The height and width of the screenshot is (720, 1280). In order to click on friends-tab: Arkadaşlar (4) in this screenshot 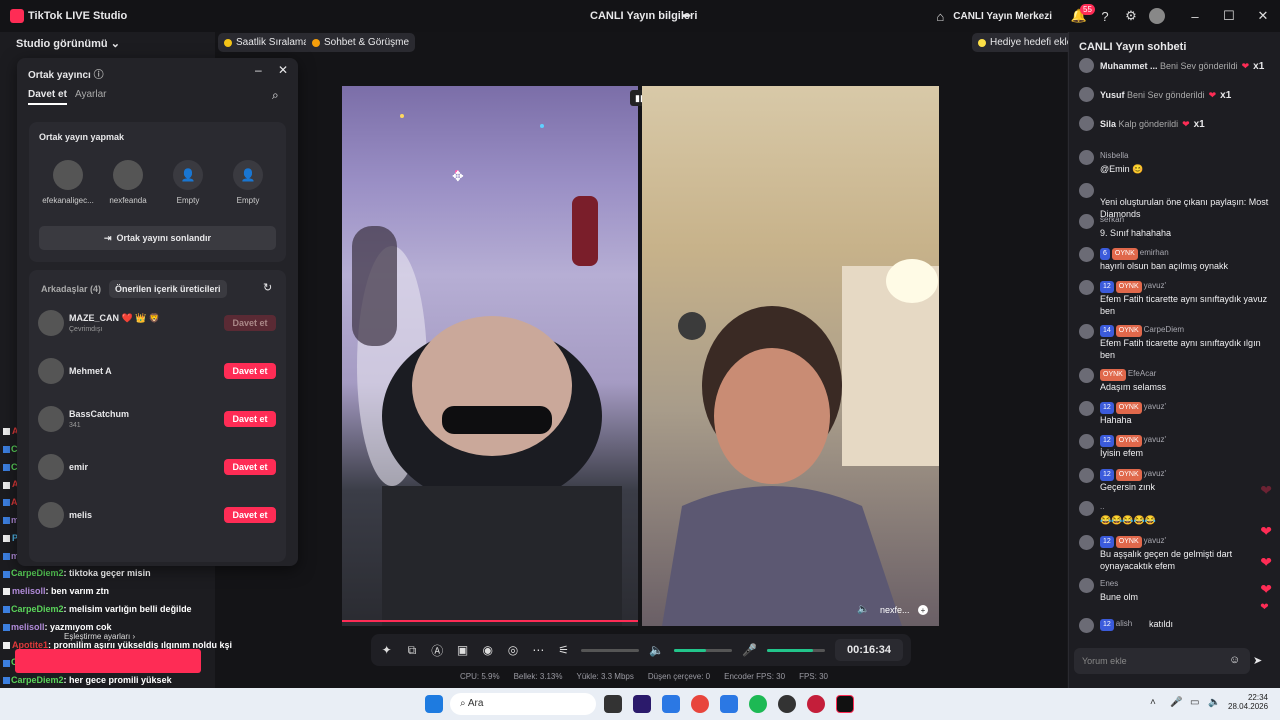, I will do `click(71, 289)`.